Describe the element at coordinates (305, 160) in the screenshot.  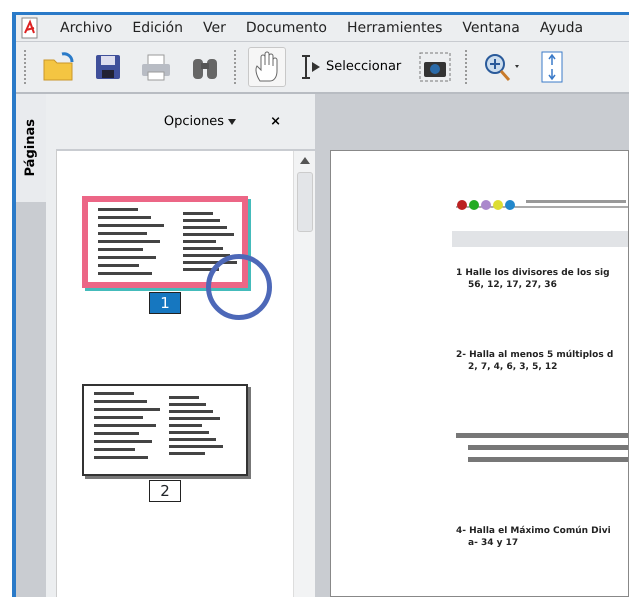
I see `scroll-up-icon` at that location.